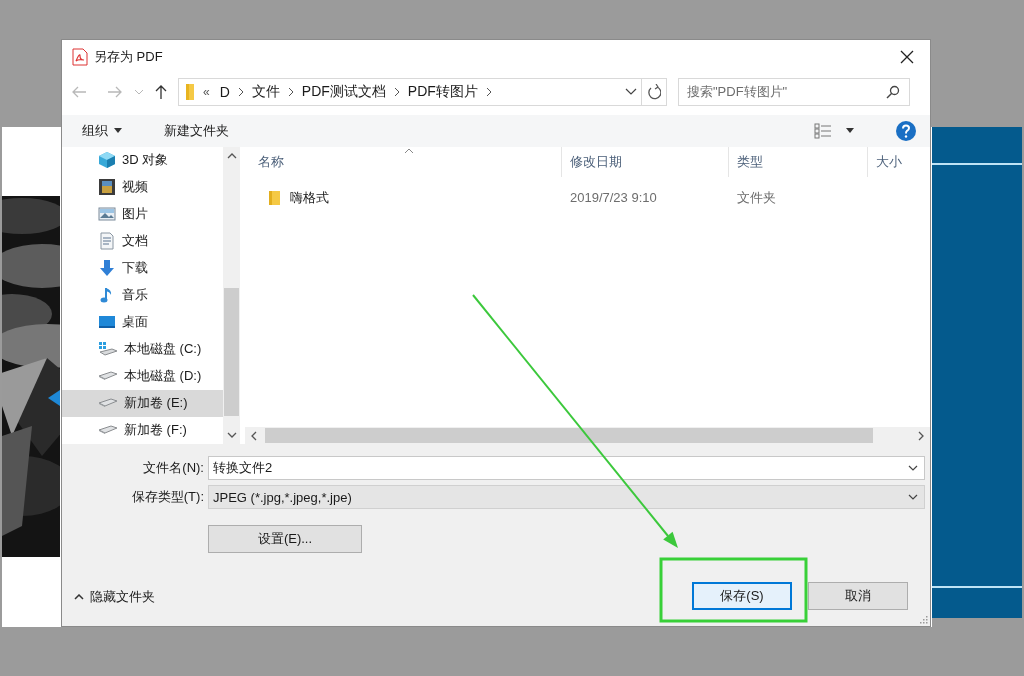 Image resolution: width=1024 pixels, height=676 pixels. Describe the element at coordinates (142, 268) in the screenshot. I see `nav-item: 下载` at that location.